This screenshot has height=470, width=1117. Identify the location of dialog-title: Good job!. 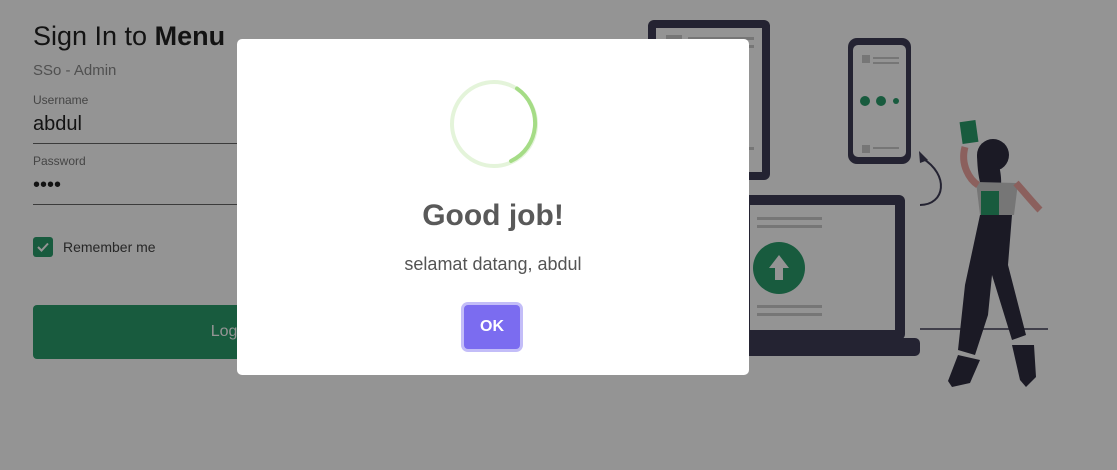
(493, 215).